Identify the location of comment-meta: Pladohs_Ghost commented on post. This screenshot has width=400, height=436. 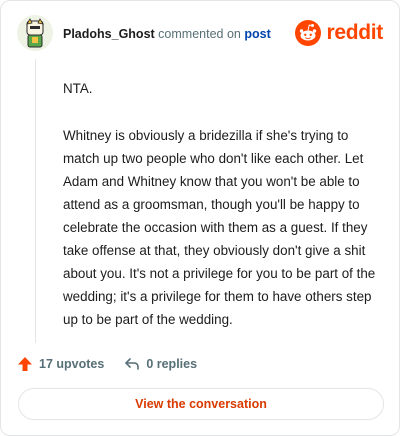
(167, 34).